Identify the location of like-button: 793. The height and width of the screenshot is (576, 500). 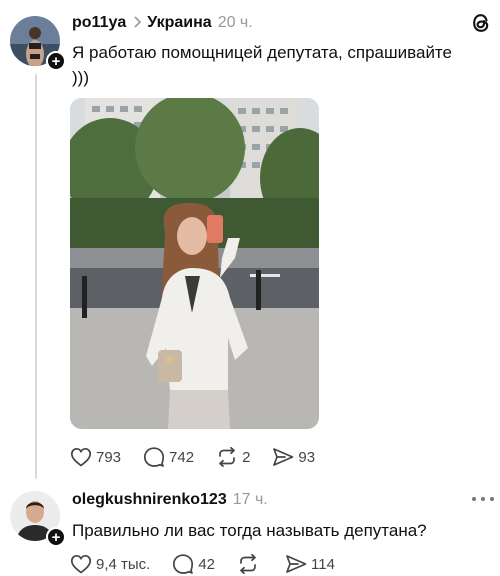
(95, 457).